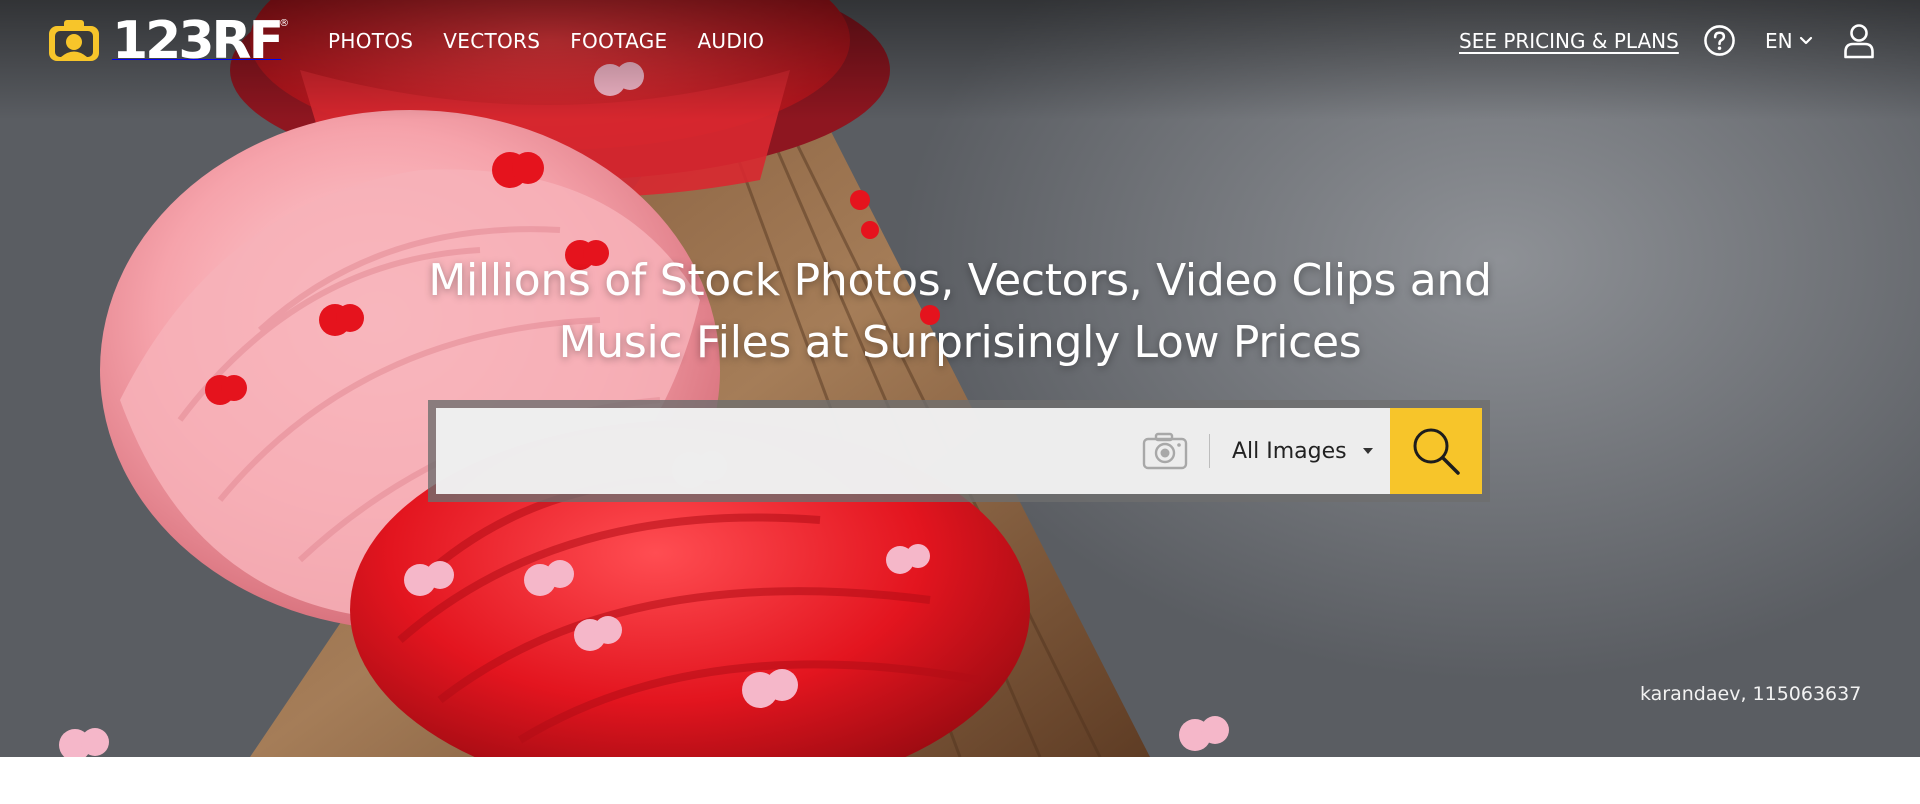 The image size is (1920, 804). What do you see at coordinates (546, 41) in the screenshot?
I see `main-nav: PHOTOS VECTORS FOOTAGE AUDIO` at bounding box center [546, 41].